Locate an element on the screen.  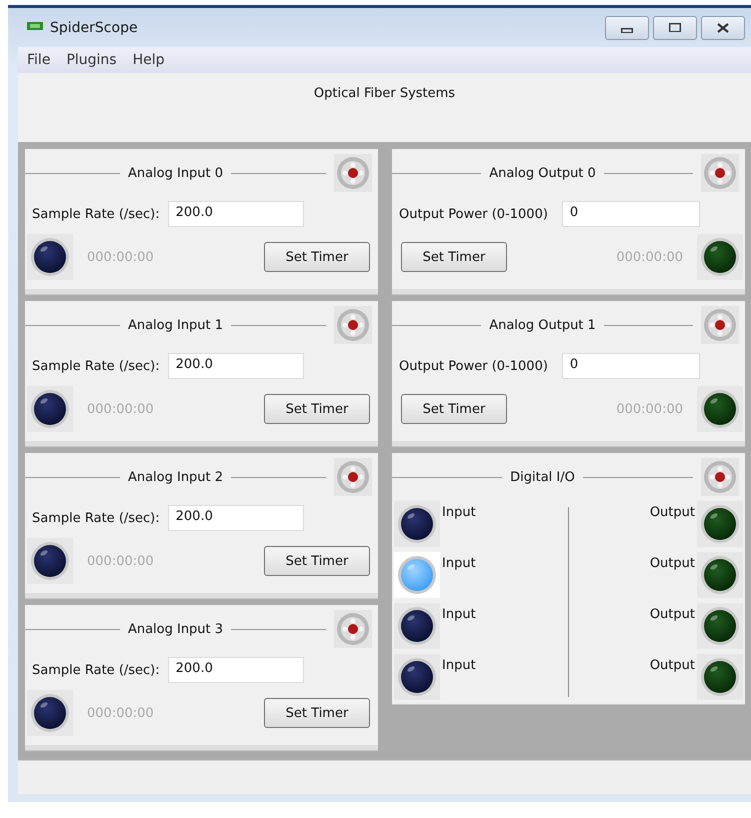
menu-item: File is located at coordinates (38, 60).